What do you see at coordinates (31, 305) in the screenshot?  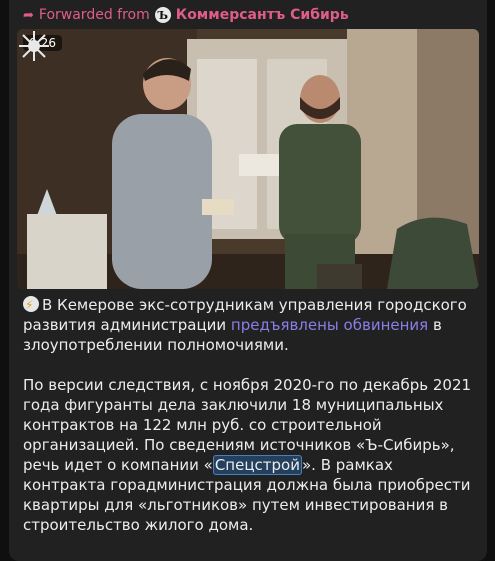 I see `lightning-emoji-icon` at bounding box center [31, 305].